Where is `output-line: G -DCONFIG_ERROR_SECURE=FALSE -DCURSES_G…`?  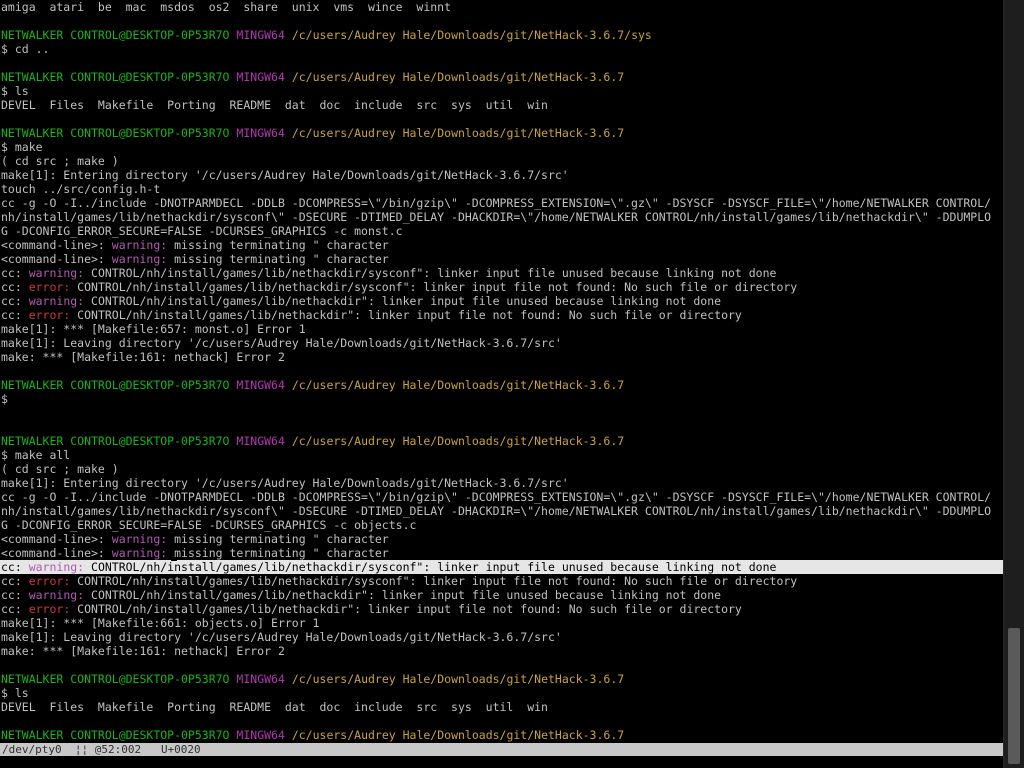 output-line: G -DCONFIG_ERROR_SECURE=FALSE -DCURSES_G… is located at coordinates (501, 231).